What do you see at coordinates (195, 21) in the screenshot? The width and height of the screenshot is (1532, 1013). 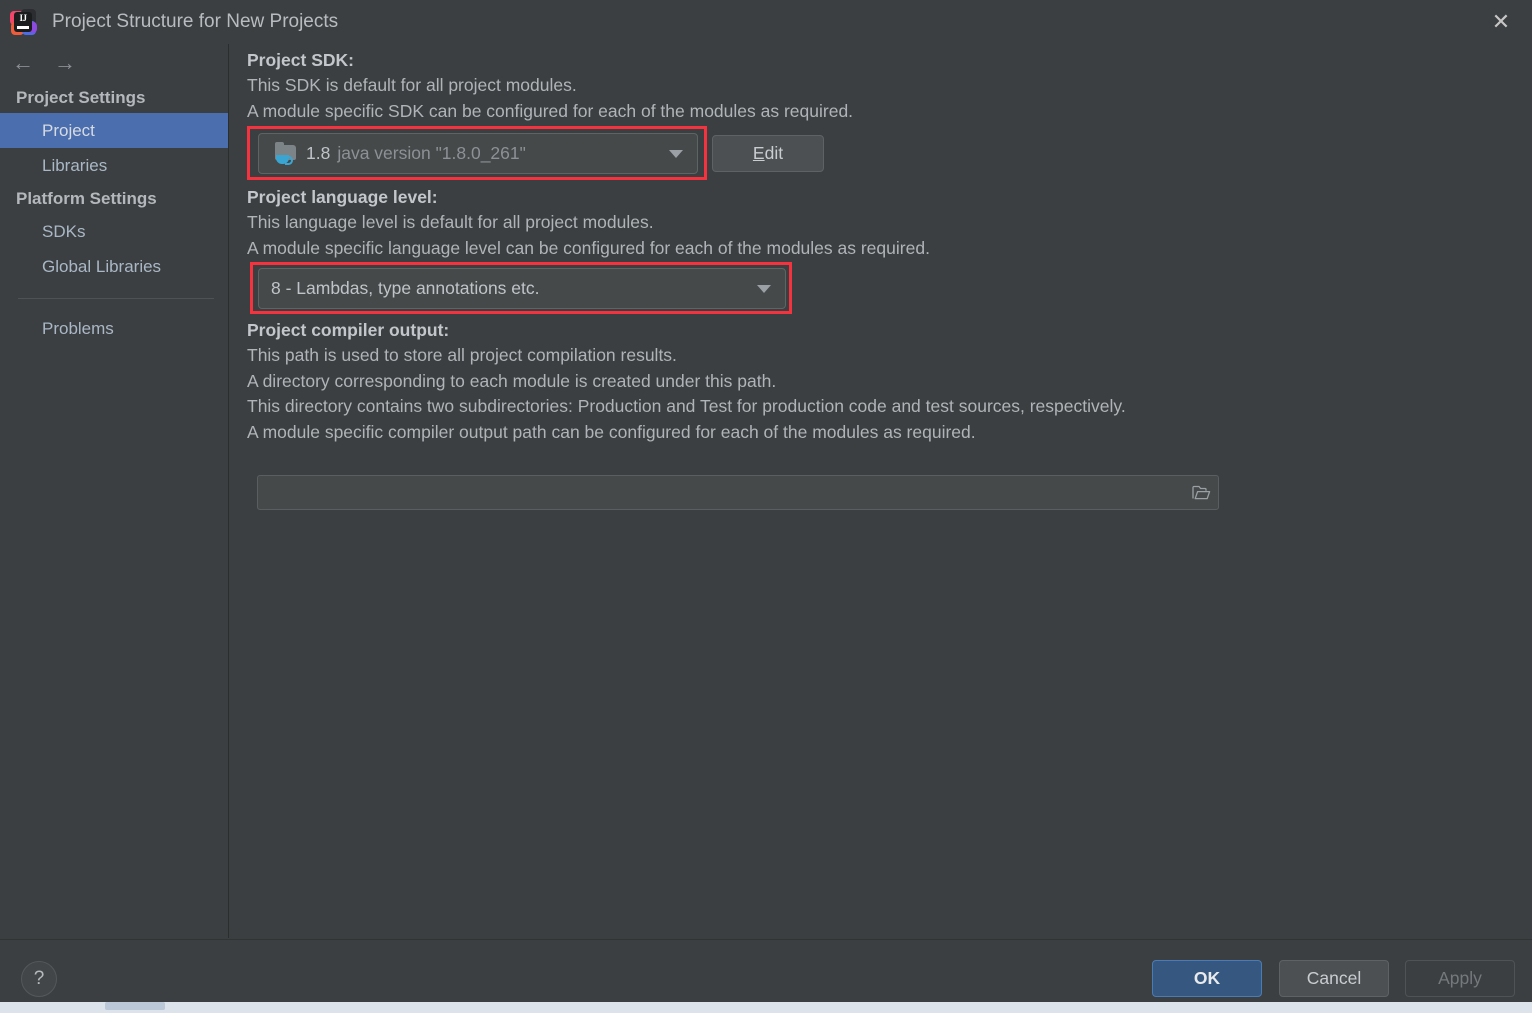 I see `window-title: Project Structure for New Projects` at bounding box center [195, 21].